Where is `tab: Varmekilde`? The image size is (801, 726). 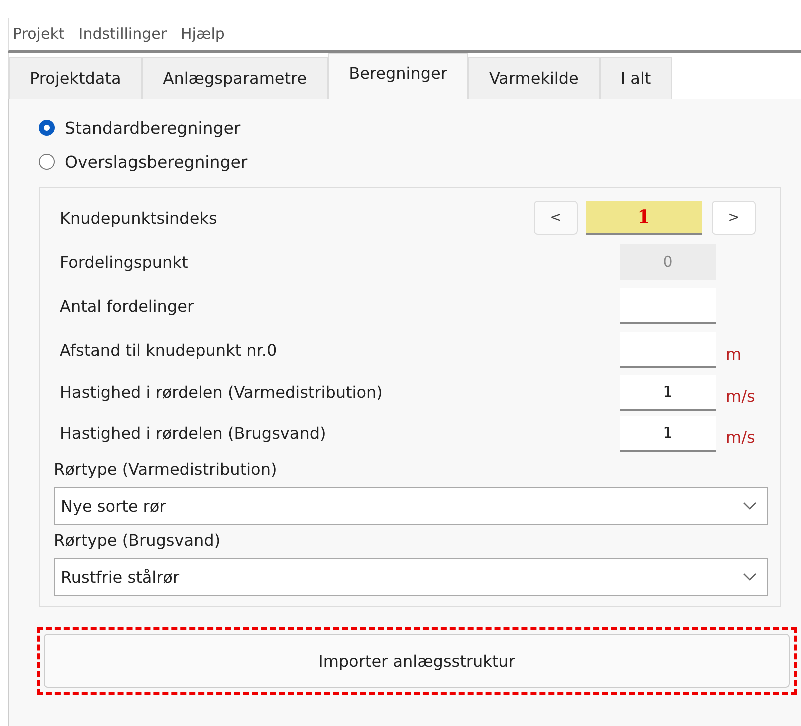 tab: Varmekilde is located at coordinates (534, 78).